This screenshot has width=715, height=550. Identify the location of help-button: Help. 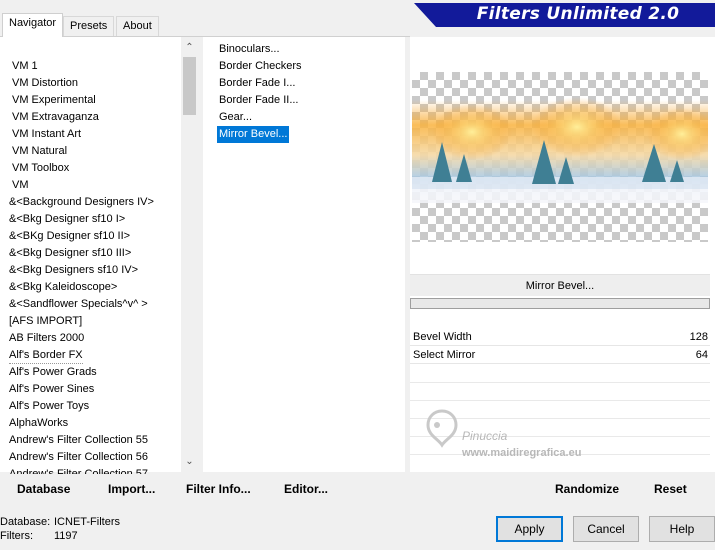
(682, 529).